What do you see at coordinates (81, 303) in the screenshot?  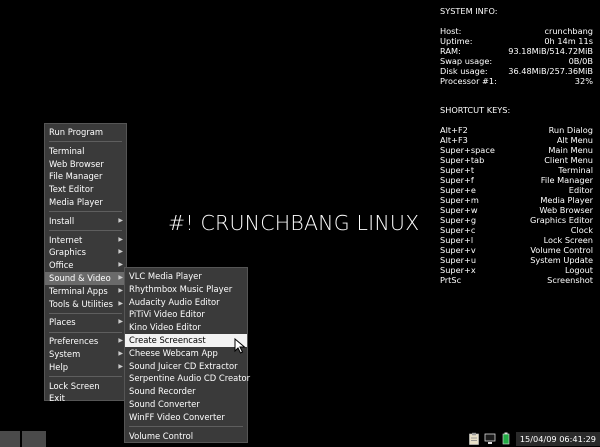 I see `menu-item-label: Tools & Utilities` at bounding box center [81, 303].